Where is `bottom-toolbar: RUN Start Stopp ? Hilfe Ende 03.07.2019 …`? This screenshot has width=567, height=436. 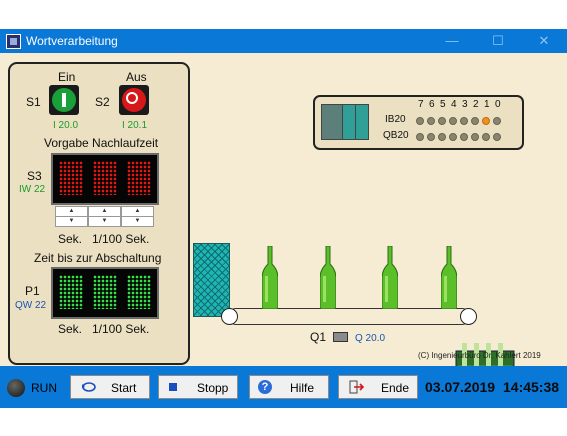
bottom-toolbar: RUN Start Stopp ? Hilfe Ende 03.07.2019 … is located at coordinates (283, 387).